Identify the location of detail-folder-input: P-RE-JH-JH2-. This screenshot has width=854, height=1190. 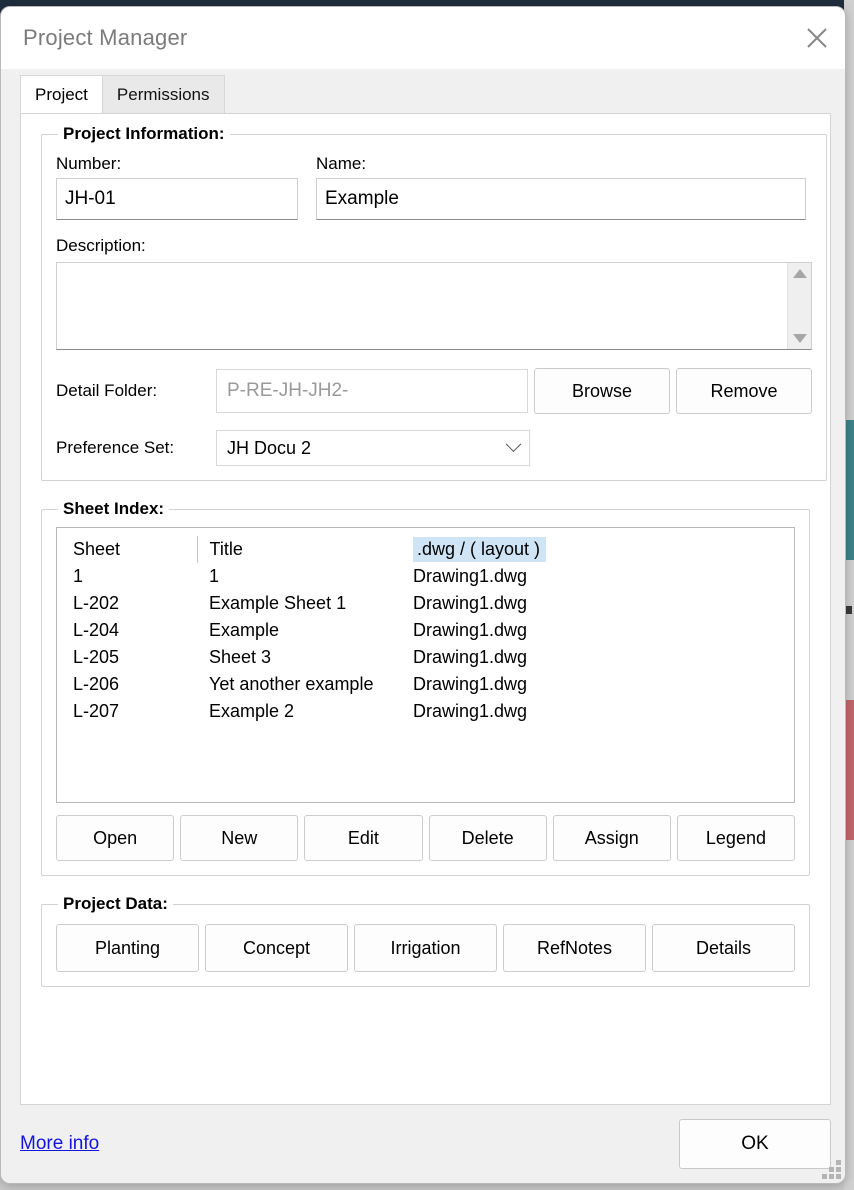
(372, 391).